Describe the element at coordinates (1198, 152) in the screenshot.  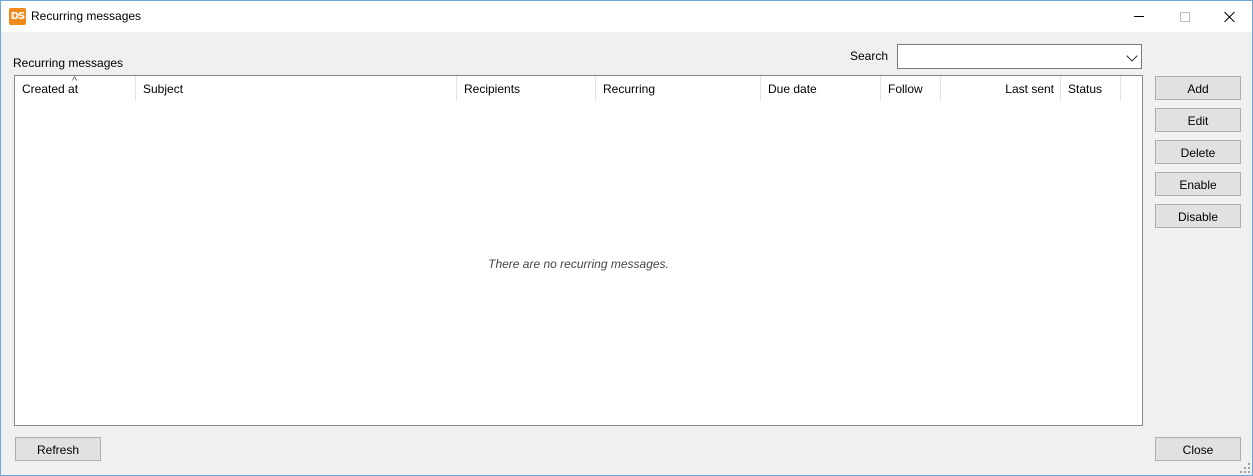
I see `delete-button: Delete` at that location.